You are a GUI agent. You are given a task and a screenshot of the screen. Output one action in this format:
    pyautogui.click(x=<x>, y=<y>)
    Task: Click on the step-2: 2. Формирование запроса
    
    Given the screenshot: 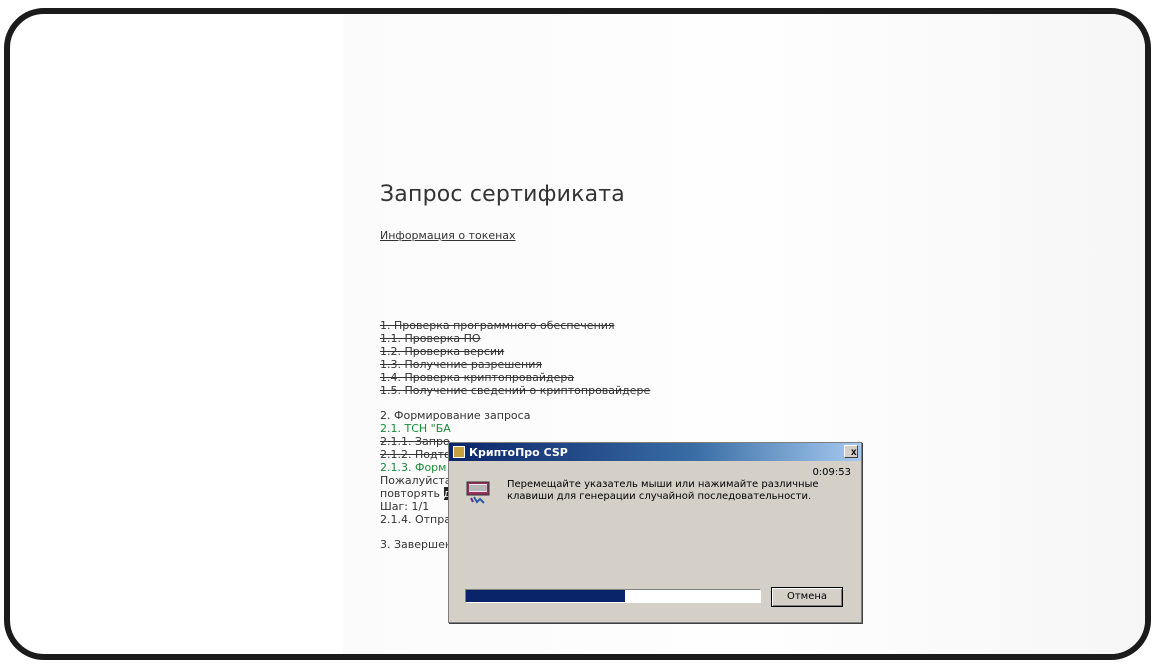 What is the action you would take?
    pyautogui.click(x=455, y=415)
    